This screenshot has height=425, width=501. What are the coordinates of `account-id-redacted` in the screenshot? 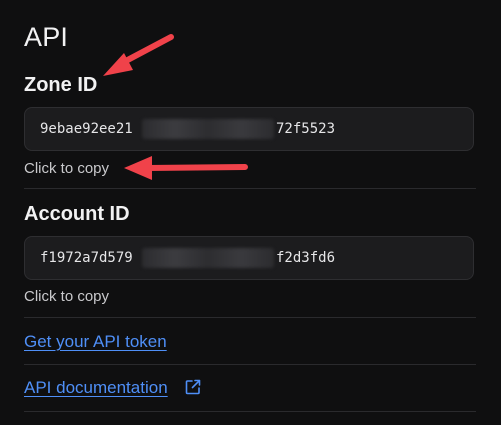 It's located at (208, 258).